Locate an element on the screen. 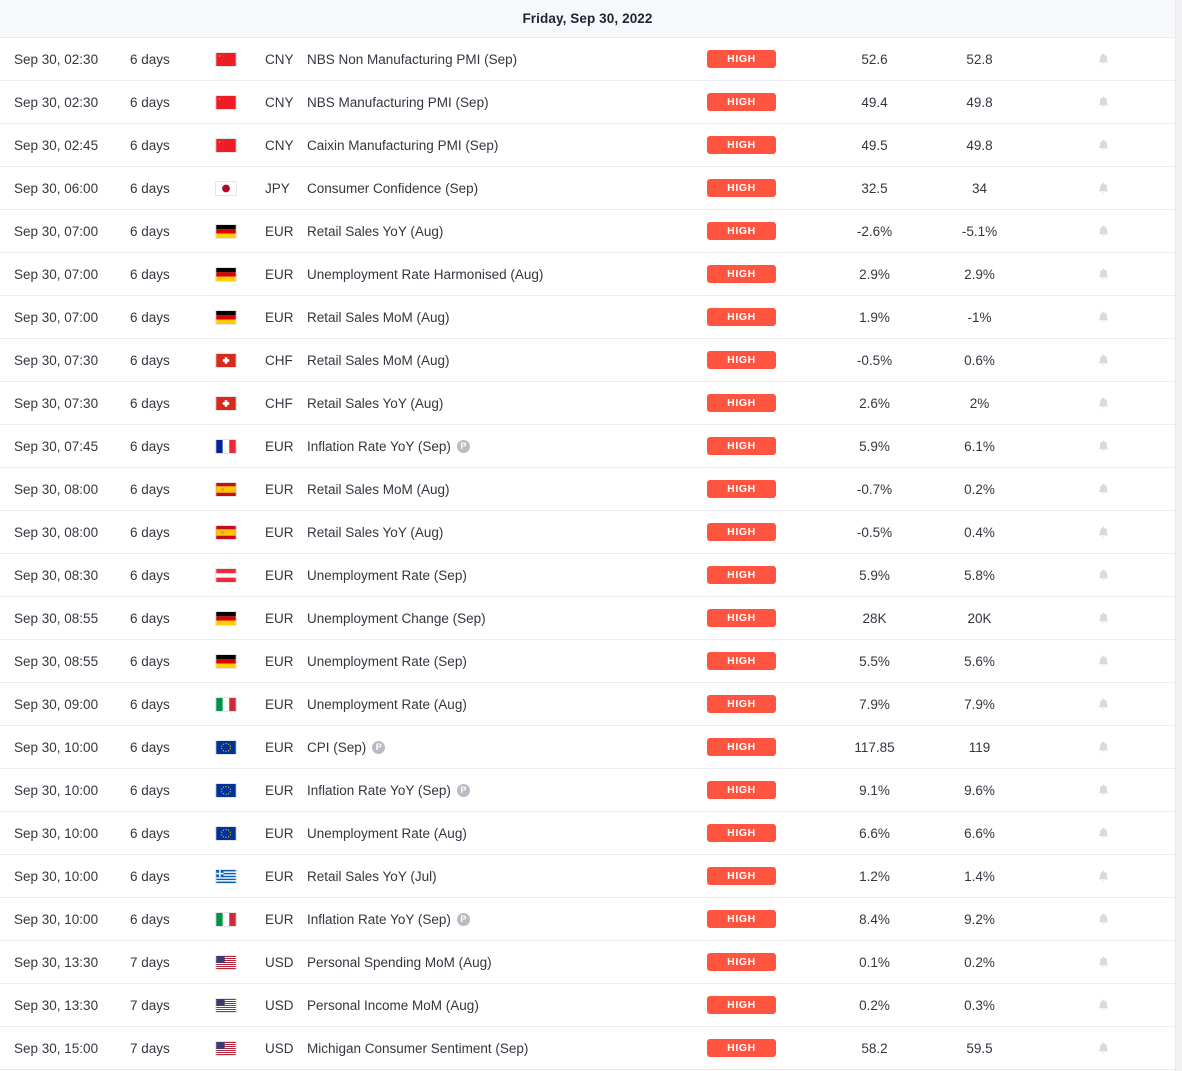  event-name-cell: Consumer Confidence (Sep) is located at coordinates (507, 188).